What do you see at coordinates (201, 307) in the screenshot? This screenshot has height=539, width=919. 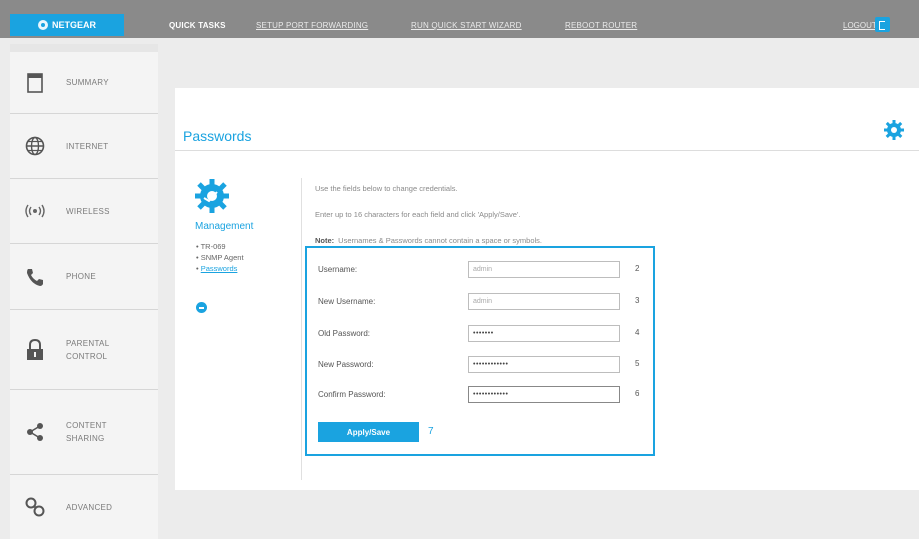 I see `collapse-icon` at bounding box center [201, 307].